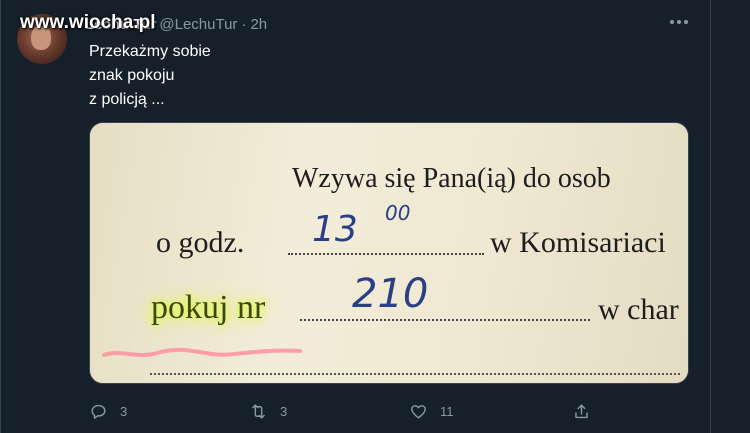 The image size is (750, 433). I want to click on reply-button: 3, so click(108, 411).